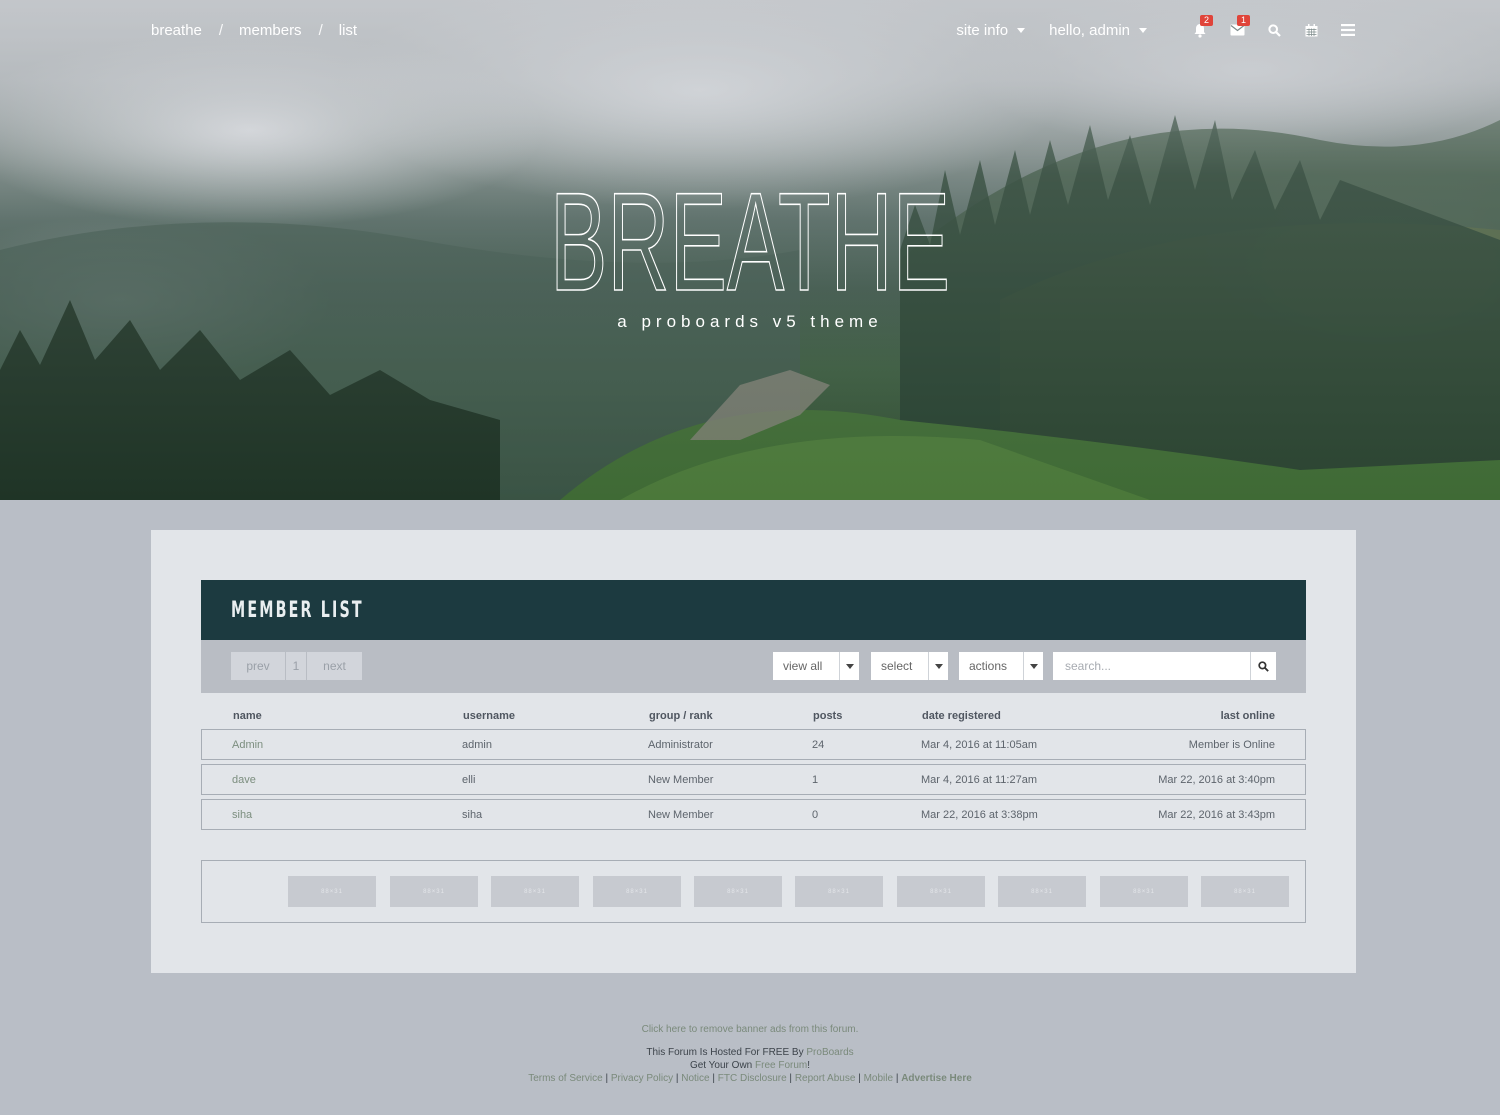  I want to click on hero-title-text: BREATHE, so click(750, 236).